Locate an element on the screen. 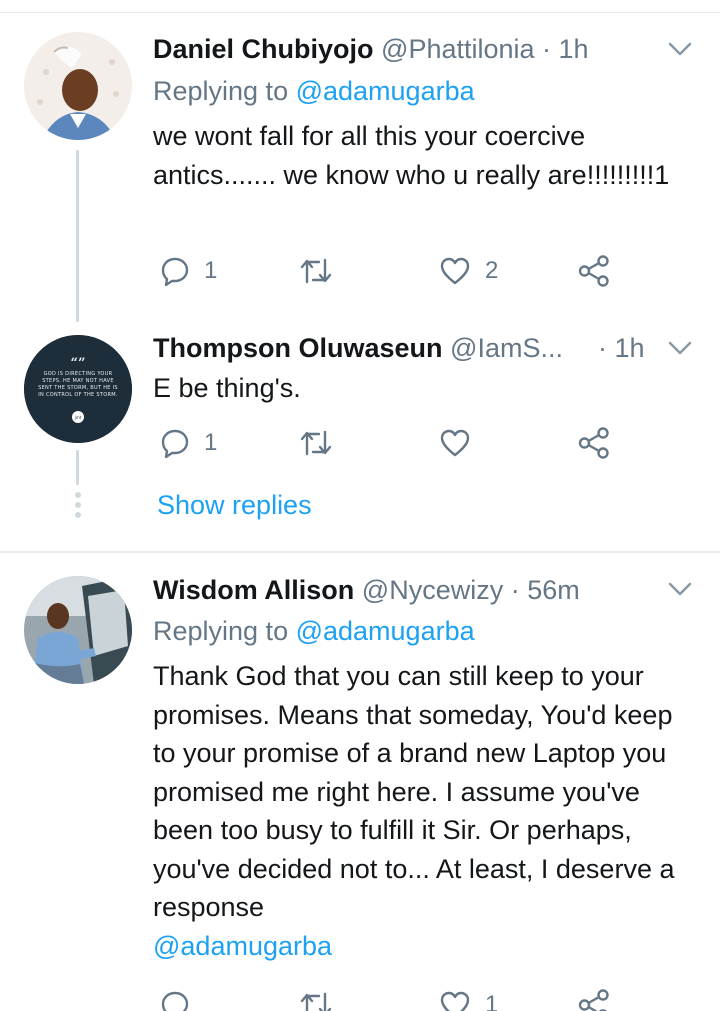  section-divider is located at coordinates (360, 552).